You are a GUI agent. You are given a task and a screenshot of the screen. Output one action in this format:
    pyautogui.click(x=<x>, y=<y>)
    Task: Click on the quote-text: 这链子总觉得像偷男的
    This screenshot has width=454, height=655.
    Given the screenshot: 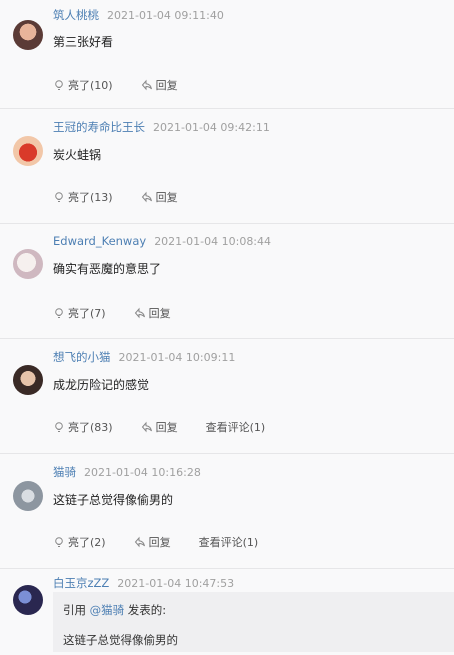 What is the action you would take?
    pyautogui.click(x=120, y=640)
    